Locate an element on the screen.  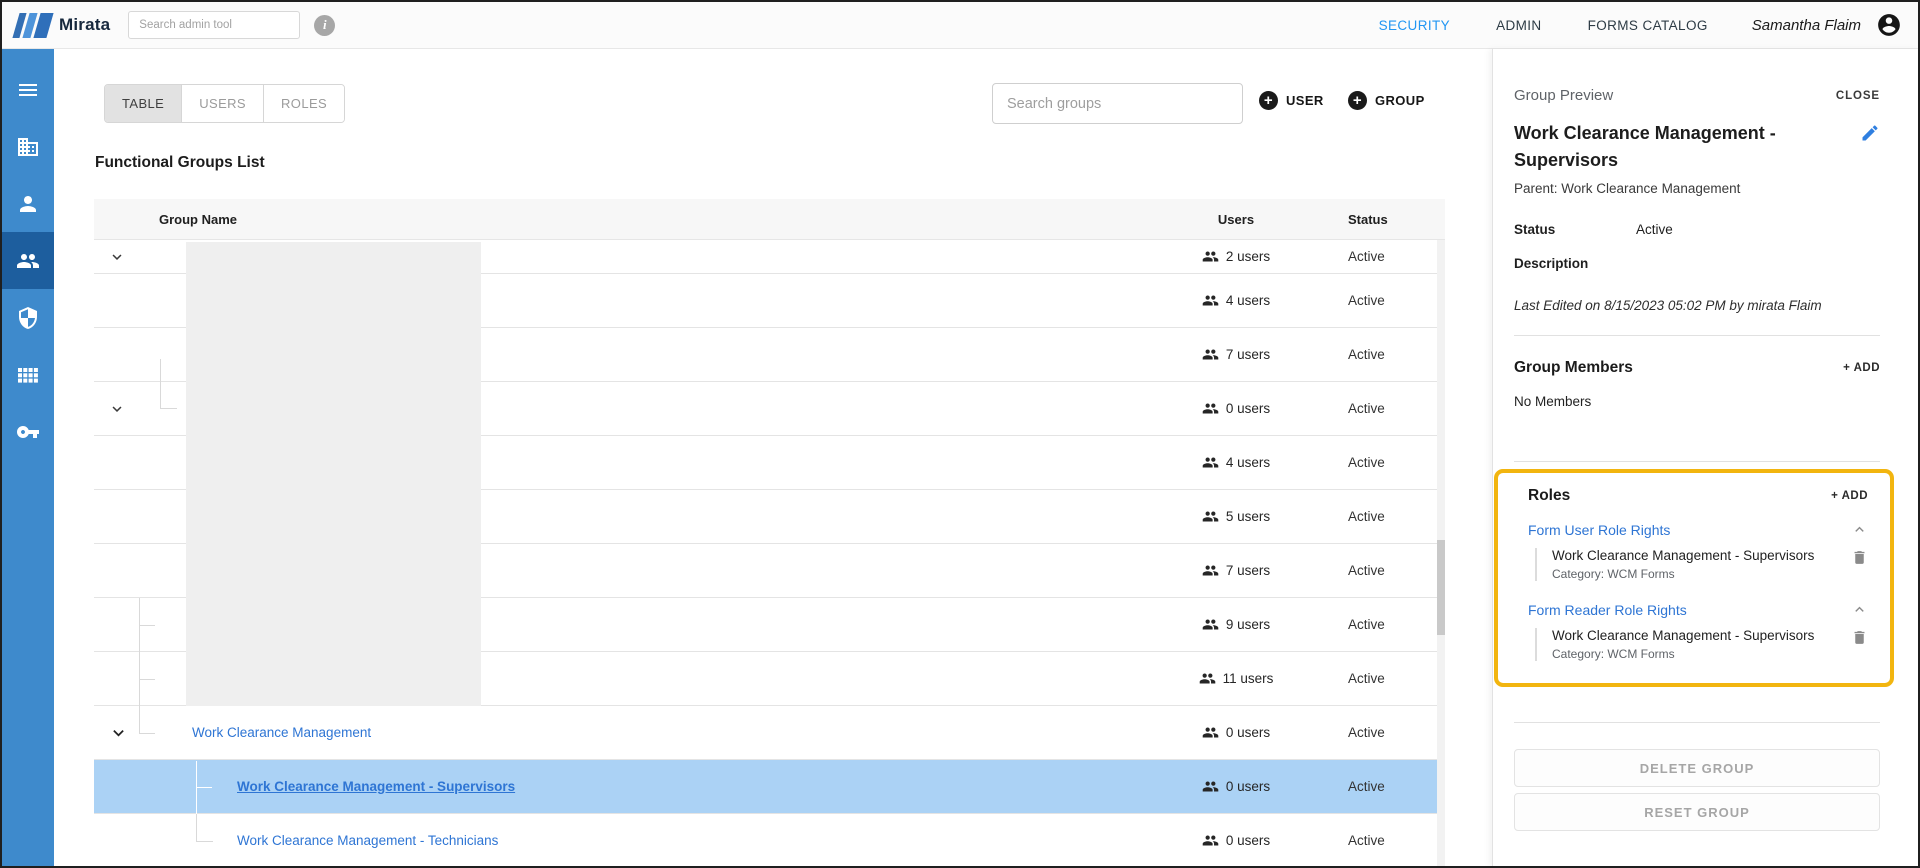
column-users: Users is located at coordinates (1236, 219).